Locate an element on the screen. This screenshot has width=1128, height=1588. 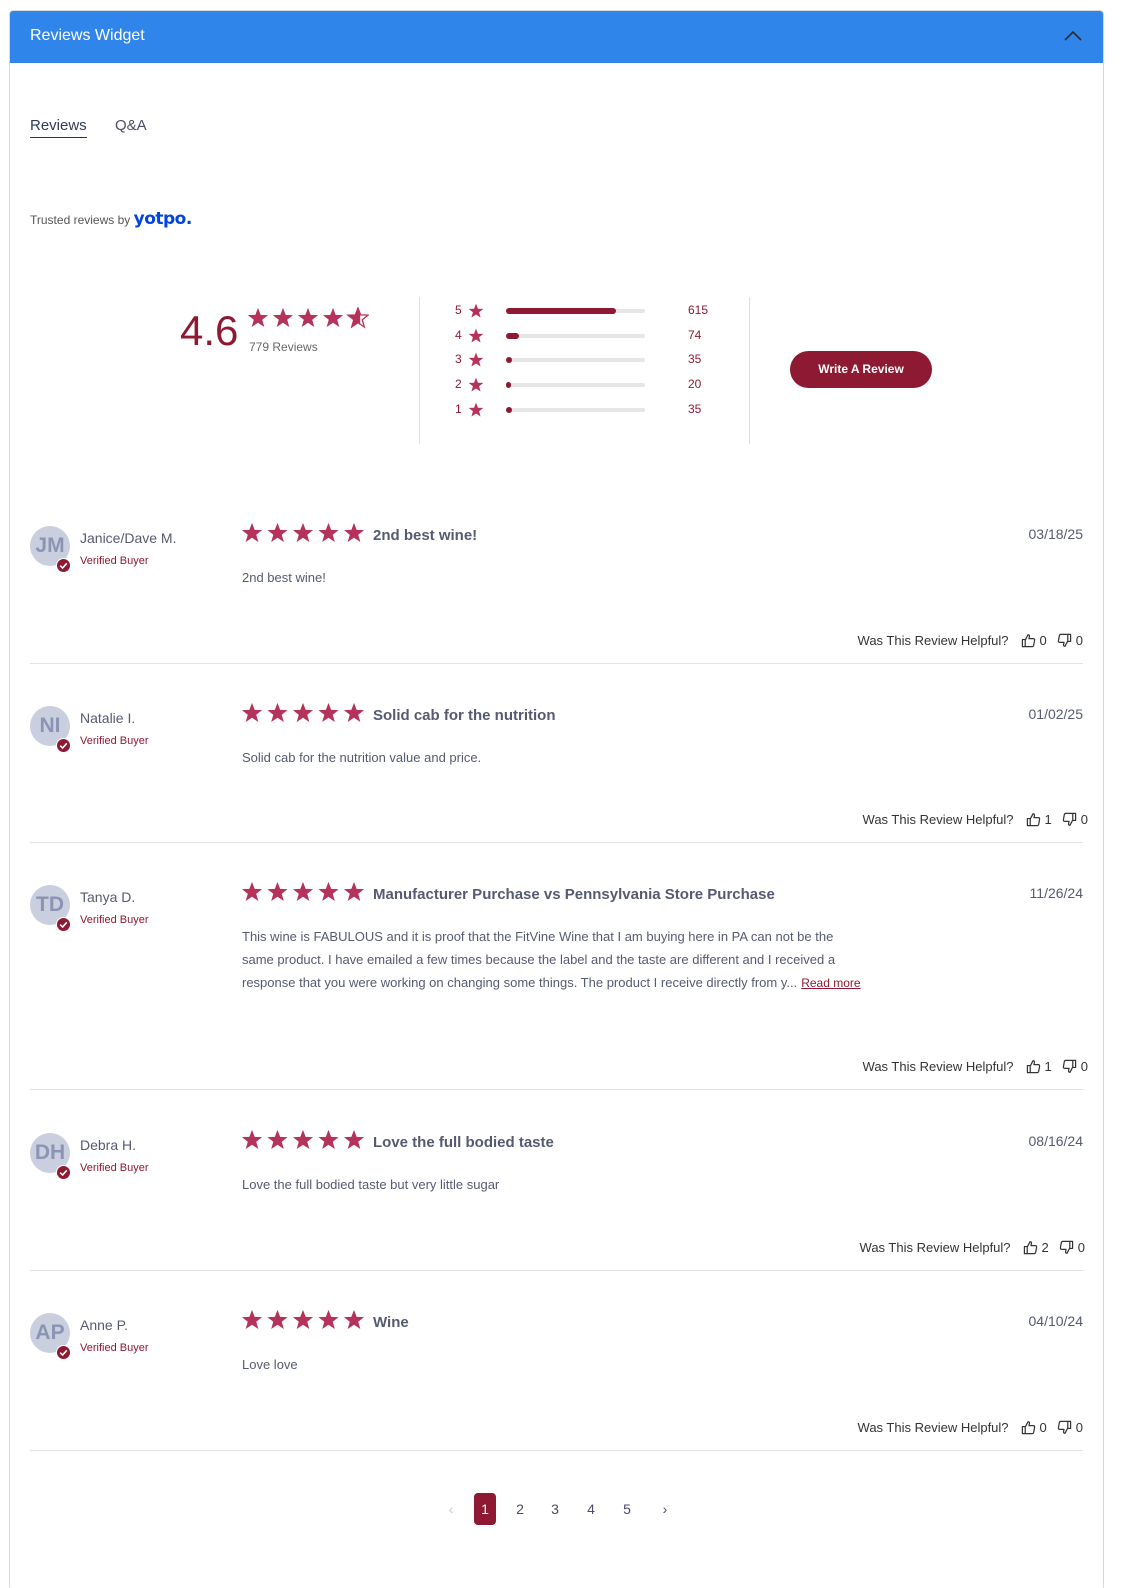
total-reviews: 779 Reviews is located at coordinates (283, 347).